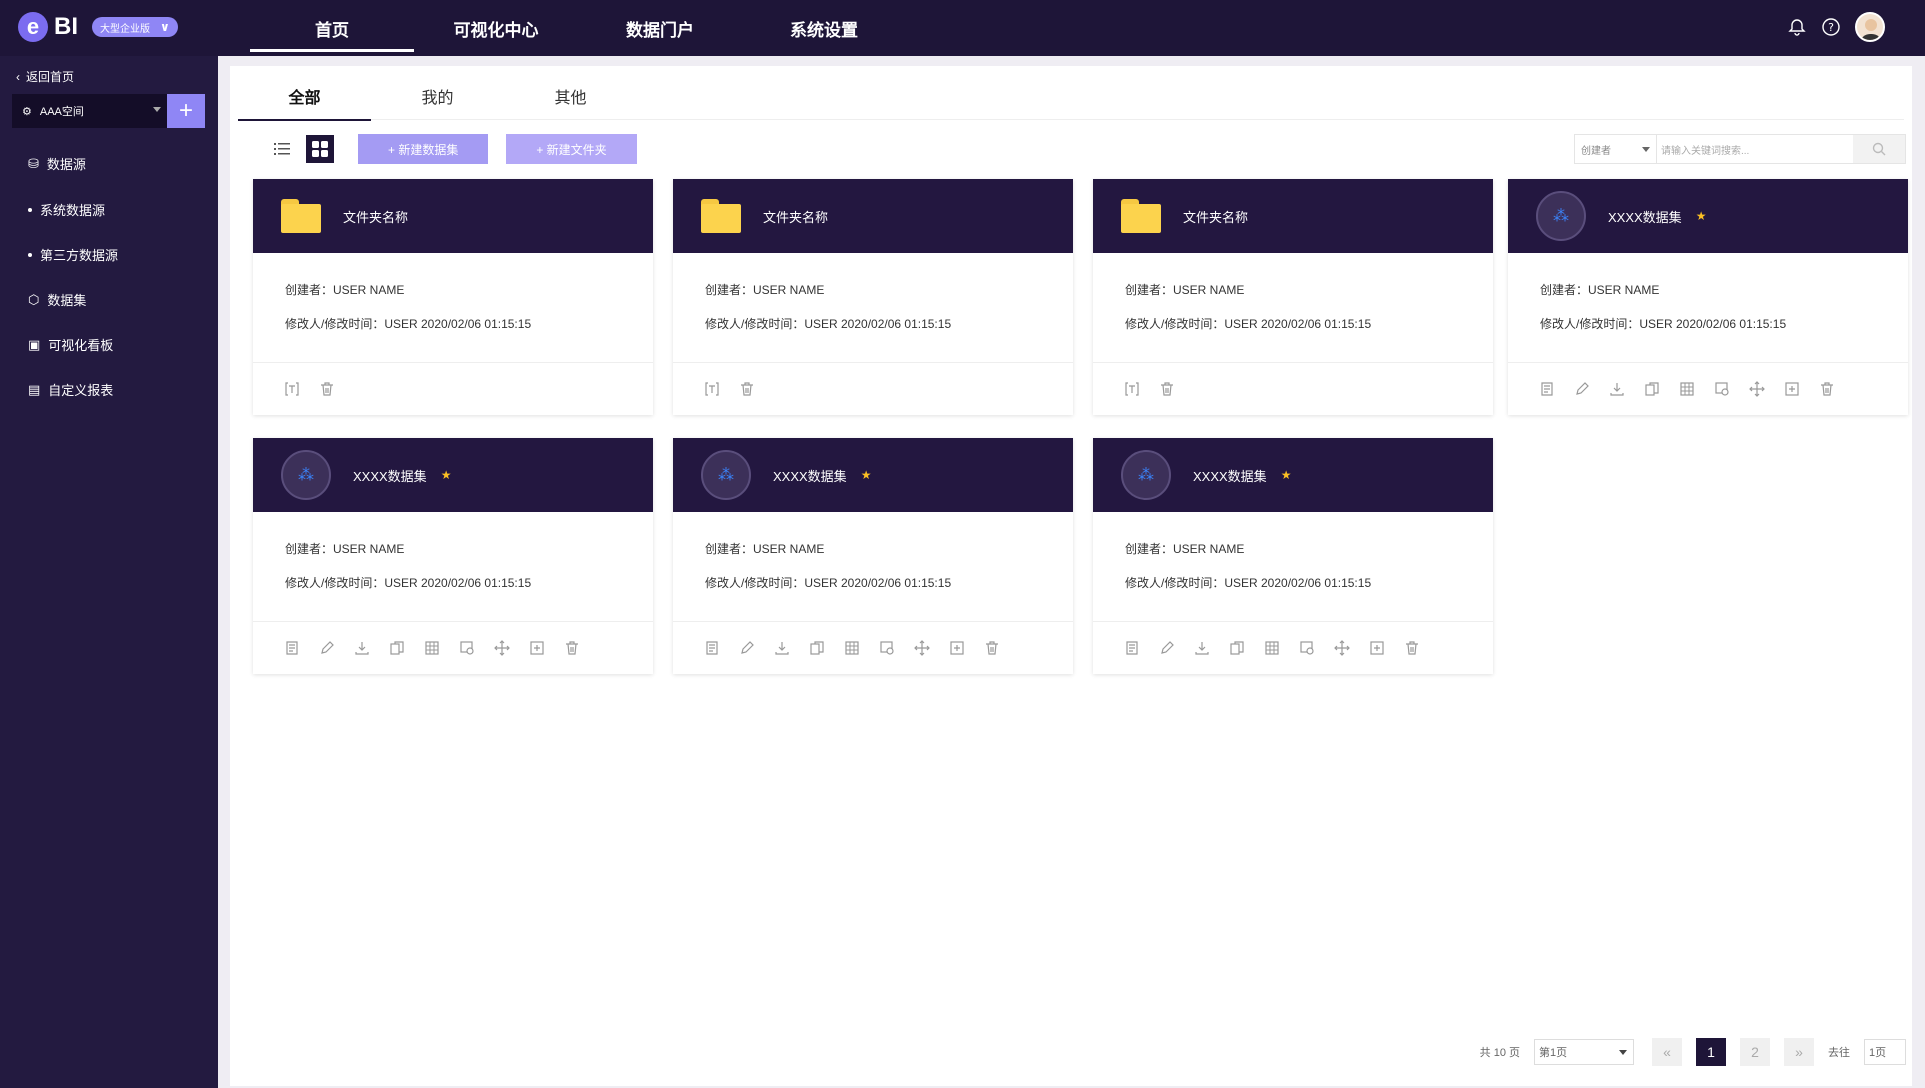  I want to click on prev-page-button: «, so click(1667, 1052).